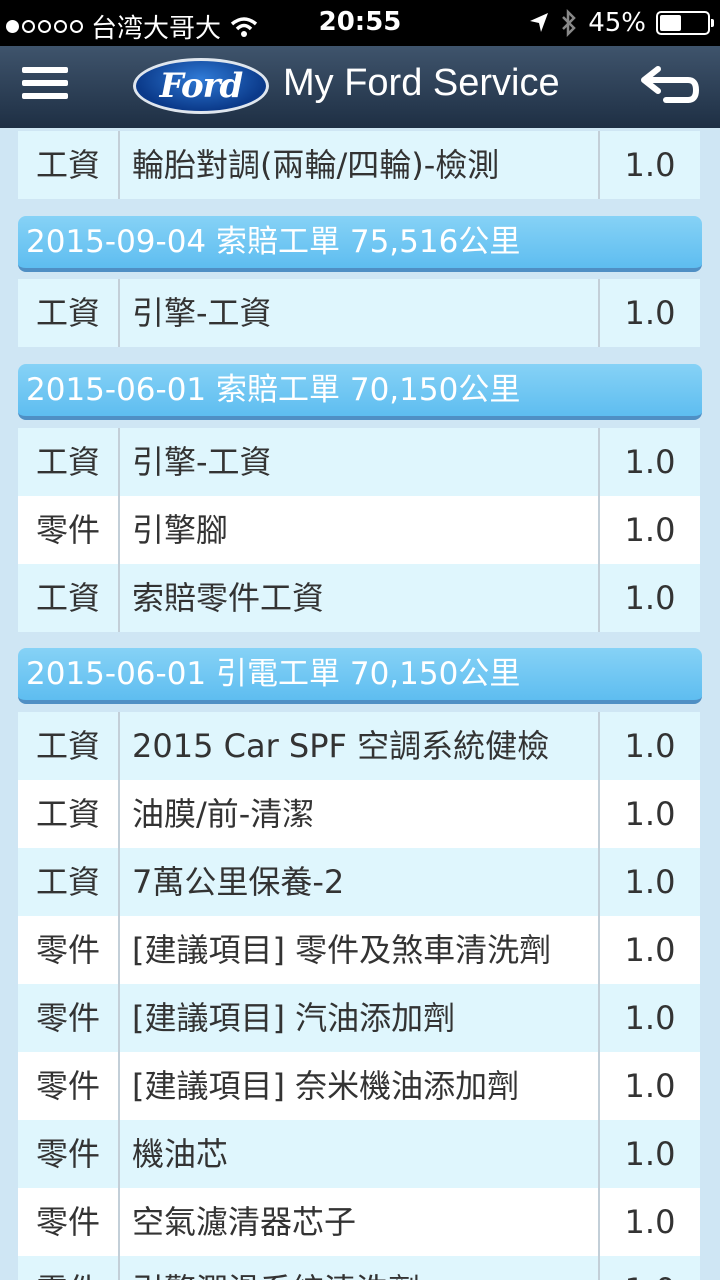  Describe the element at coordinates (180, 1154) in the screenshot. I see `item-name: 機油芯` at that location.